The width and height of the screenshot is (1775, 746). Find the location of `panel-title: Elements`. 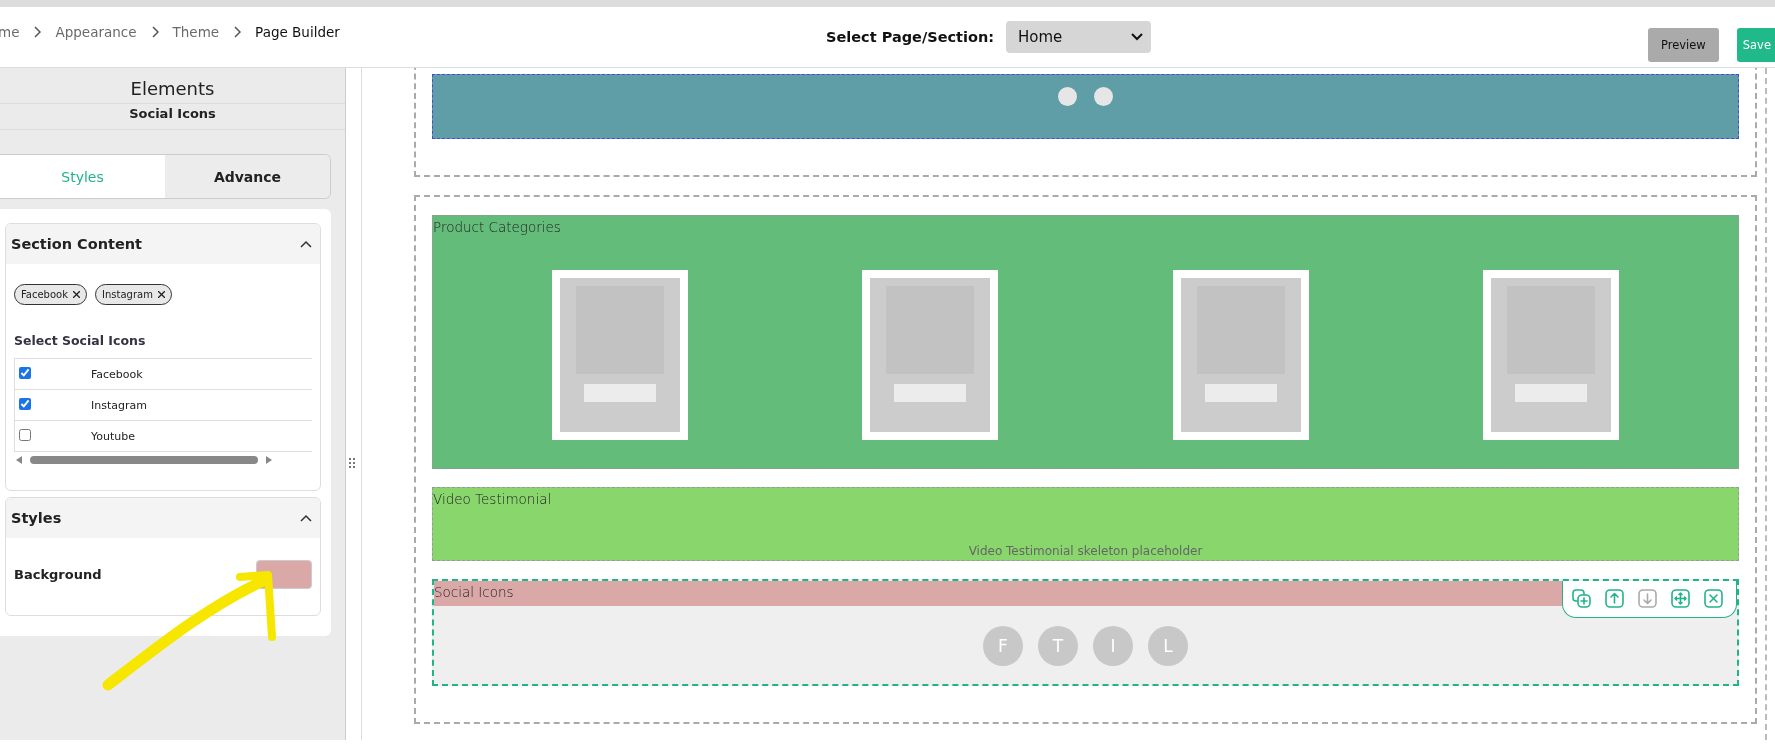

panel-title: Elements is located at coordinates (172, 91).